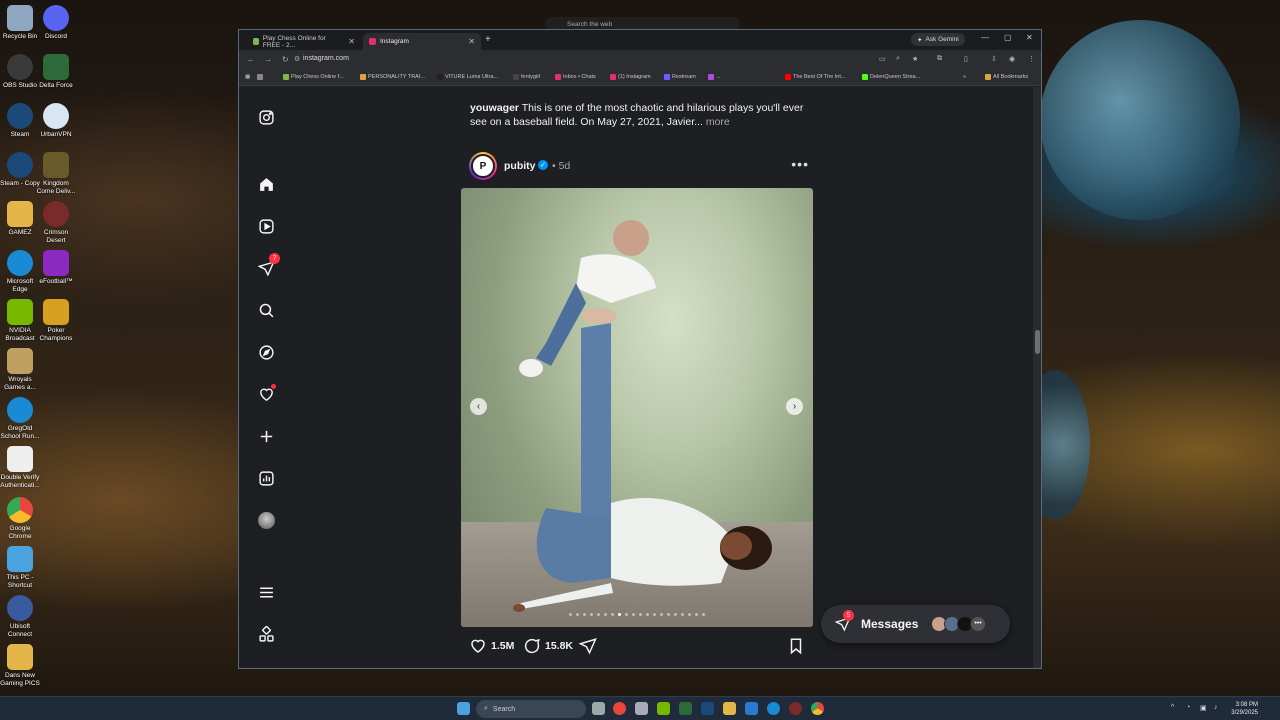 The width and height of the screenshot is (1280, 720). What do you see at coordinates (718, 122) in the screenshot?
I see `caption-more-link: more` at bounding box center [718, 122].